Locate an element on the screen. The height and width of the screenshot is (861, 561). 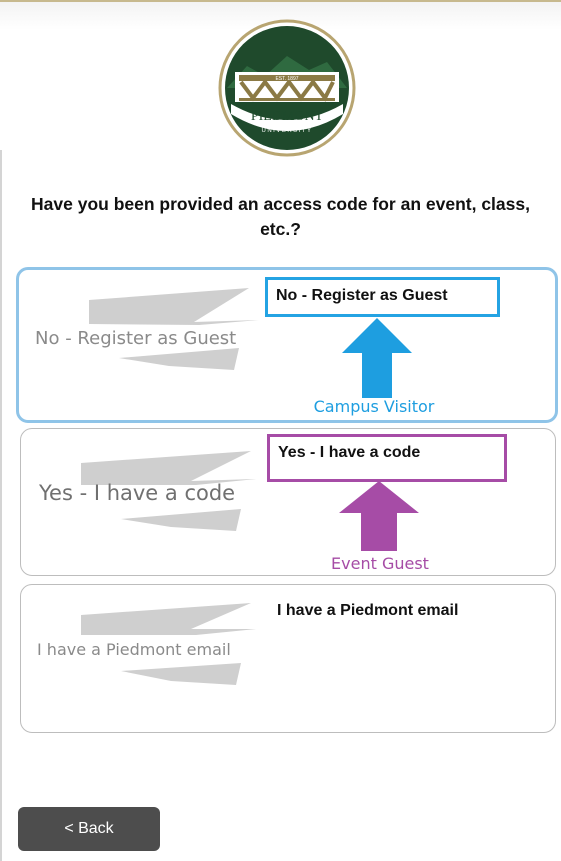
event-guest-annotation: Event Guest is located at coordinates (380, 563).